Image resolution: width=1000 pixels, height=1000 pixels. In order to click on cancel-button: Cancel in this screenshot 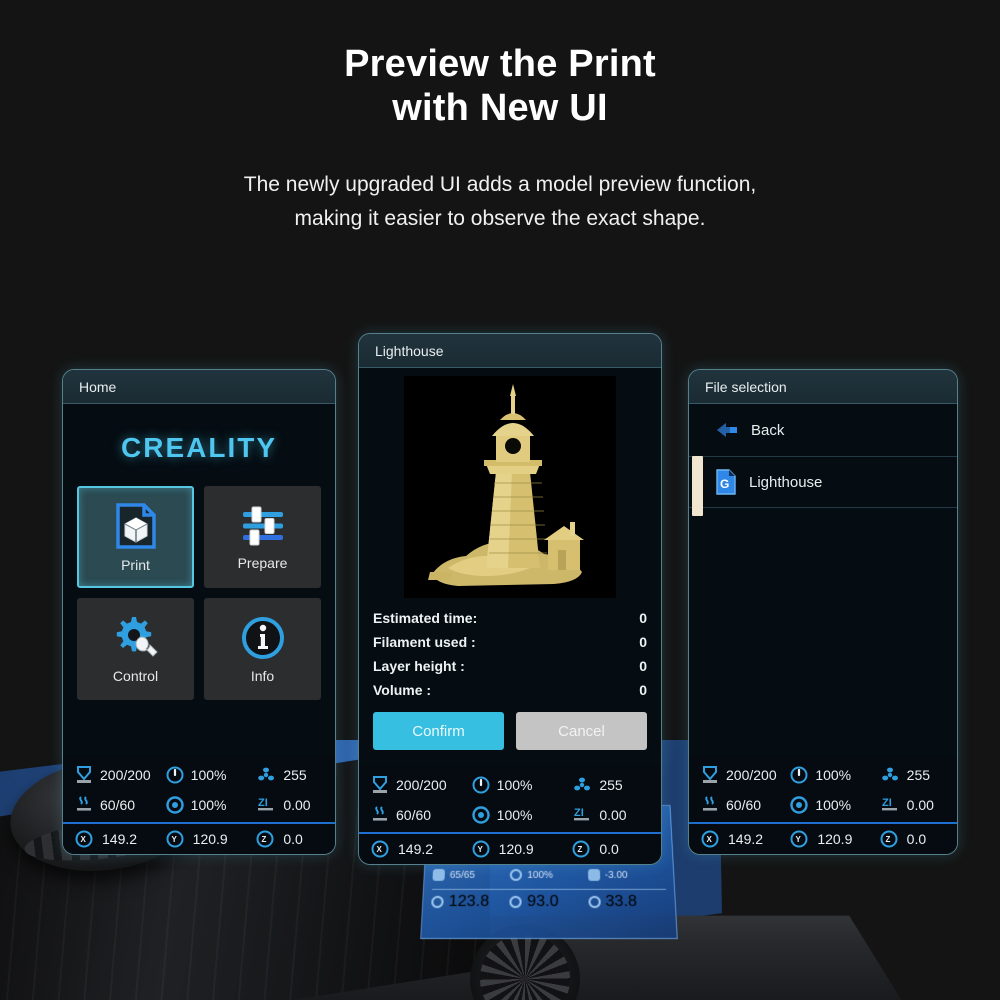, I will do `click(581, 731)`.